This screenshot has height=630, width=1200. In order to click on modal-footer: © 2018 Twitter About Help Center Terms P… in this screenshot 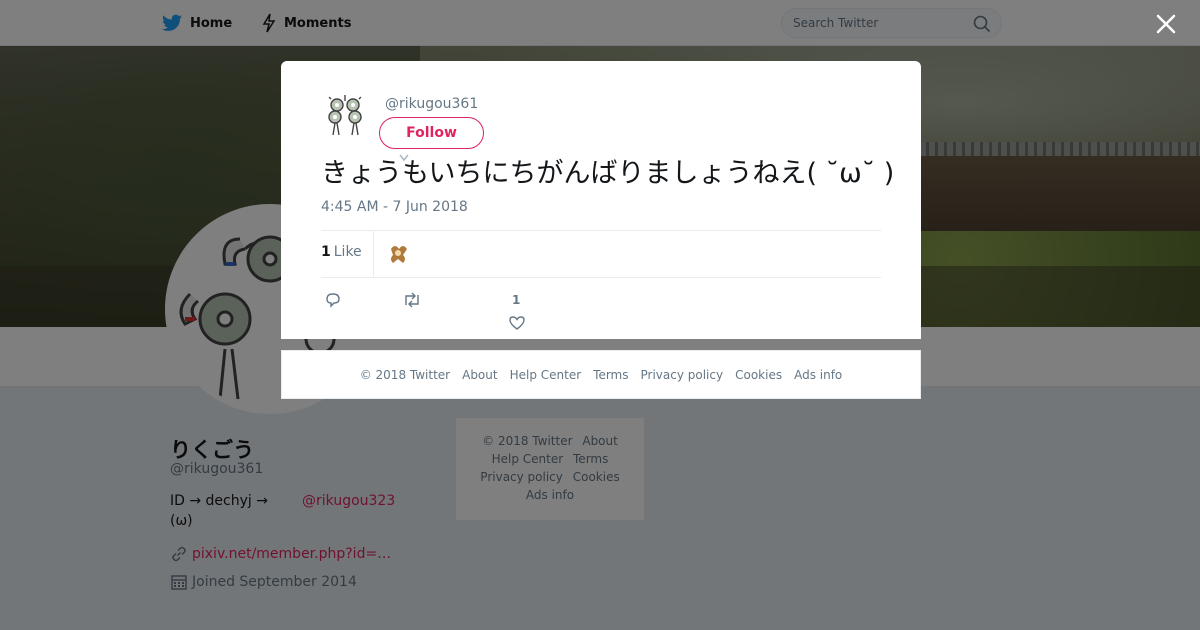, I will do `click(601, 374)`.